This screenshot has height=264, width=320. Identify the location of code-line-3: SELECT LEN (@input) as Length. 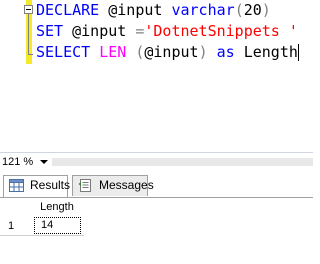
(174, 52).